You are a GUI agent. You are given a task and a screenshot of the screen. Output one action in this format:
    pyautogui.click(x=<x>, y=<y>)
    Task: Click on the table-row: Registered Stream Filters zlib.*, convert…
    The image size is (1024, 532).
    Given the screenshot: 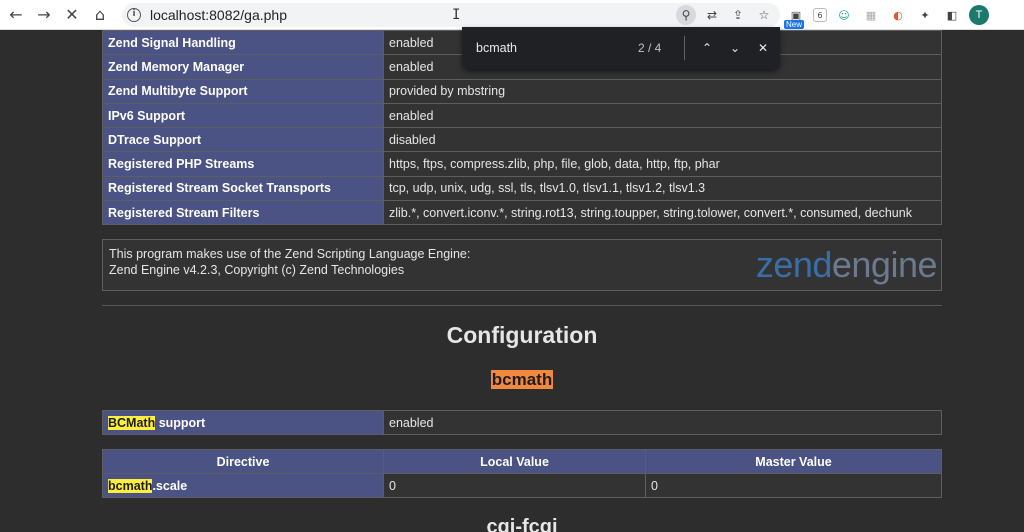 What is the action you would take?
    pyautogui.click(x=522, y=213)
    